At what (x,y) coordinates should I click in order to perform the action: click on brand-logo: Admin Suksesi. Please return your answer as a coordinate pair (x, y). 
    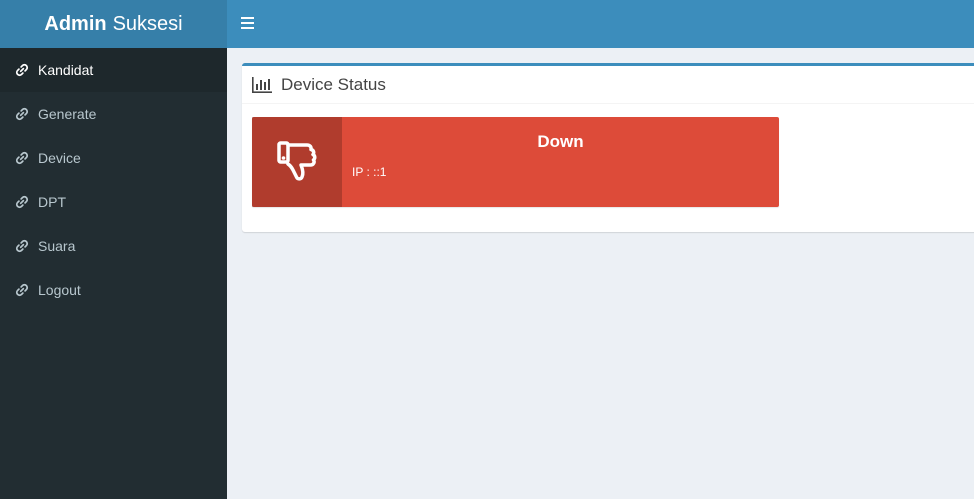
    Looking at the image, I should click on (113, 24).